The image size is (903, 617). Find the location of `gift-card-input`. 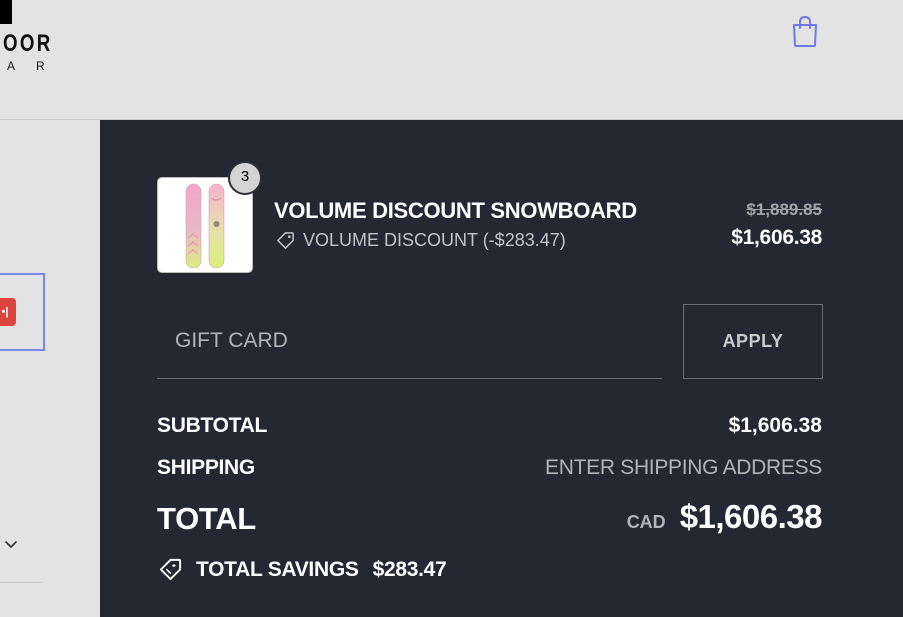

gift-card-input is located at coordinates (409, 341).